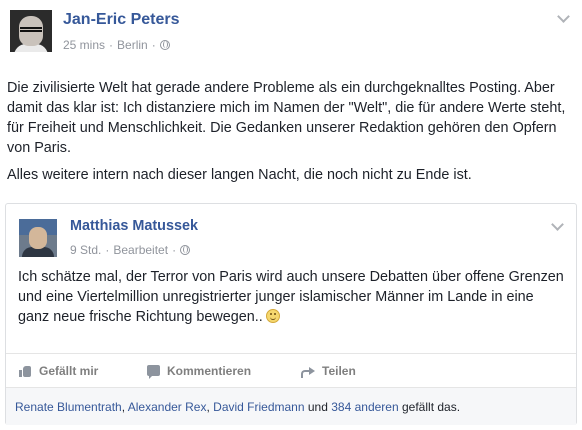  I want to click on shared-meta: 9 Std. · Bearbeitet ·, so click(130, 250).